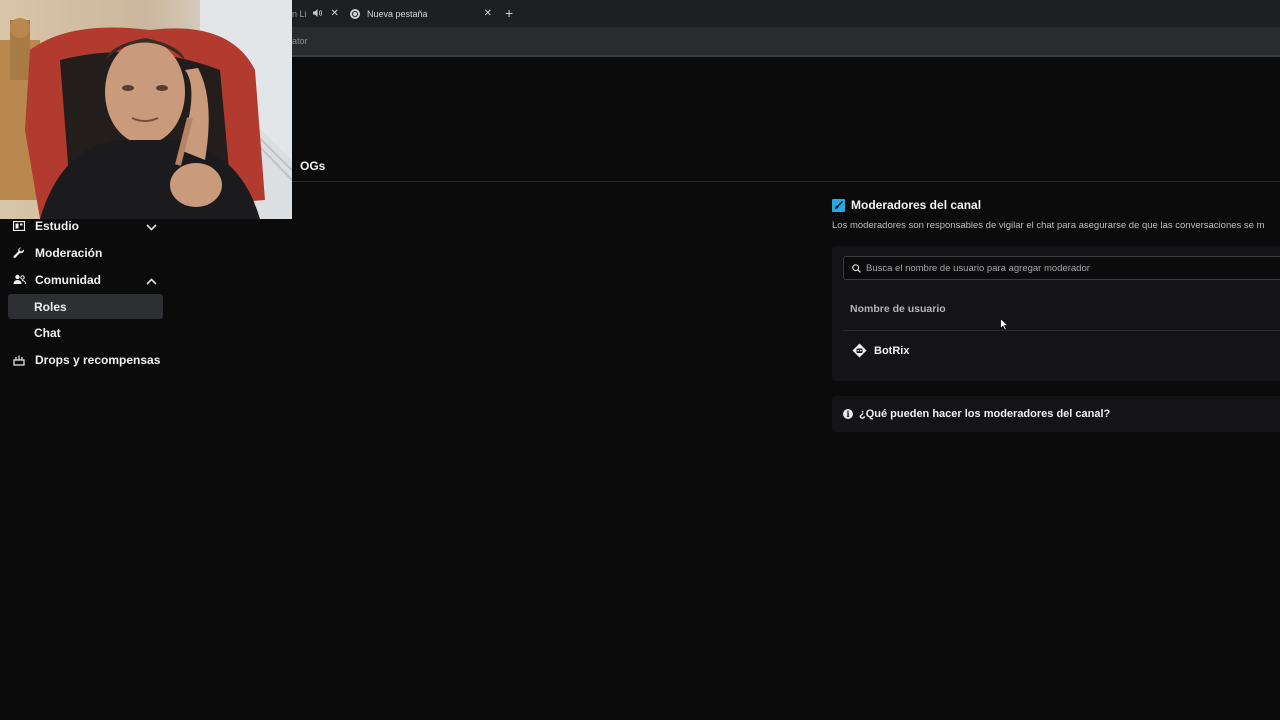 The height and width of the screenshot is (720, 1280). Describe the element at coordinates (68, 279) in the screenshot. I see `sidebar-item-label: Comunidad` at that location.